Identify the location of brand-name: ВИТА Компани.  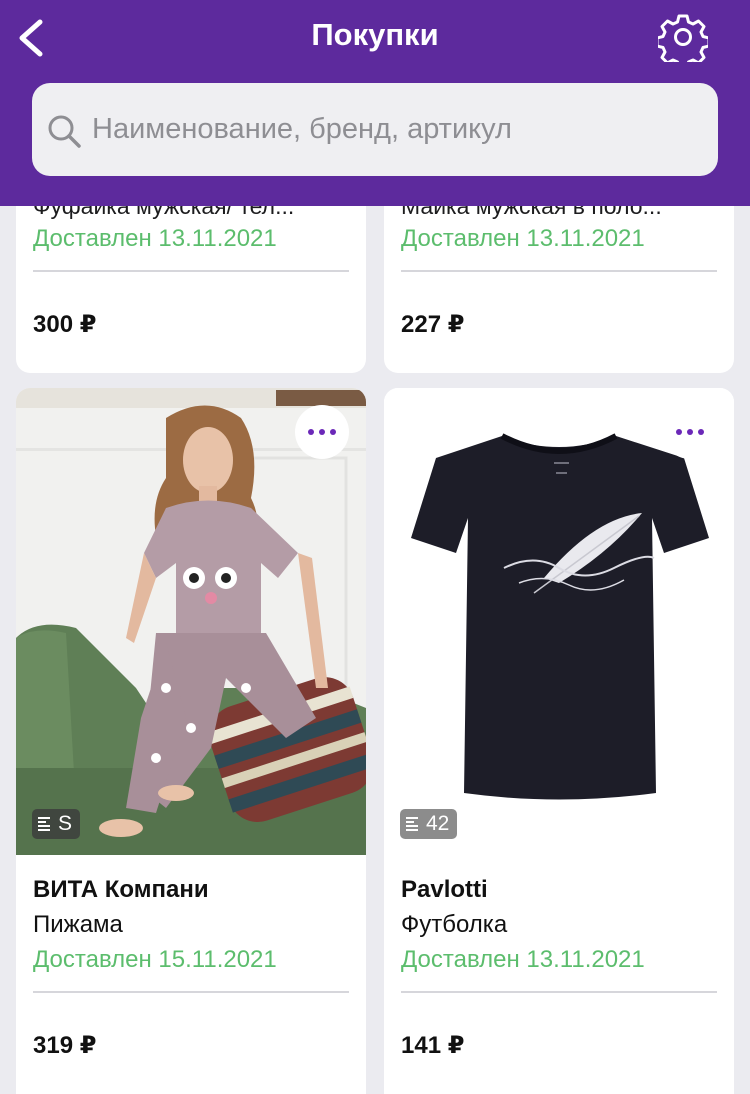
(121, 889).